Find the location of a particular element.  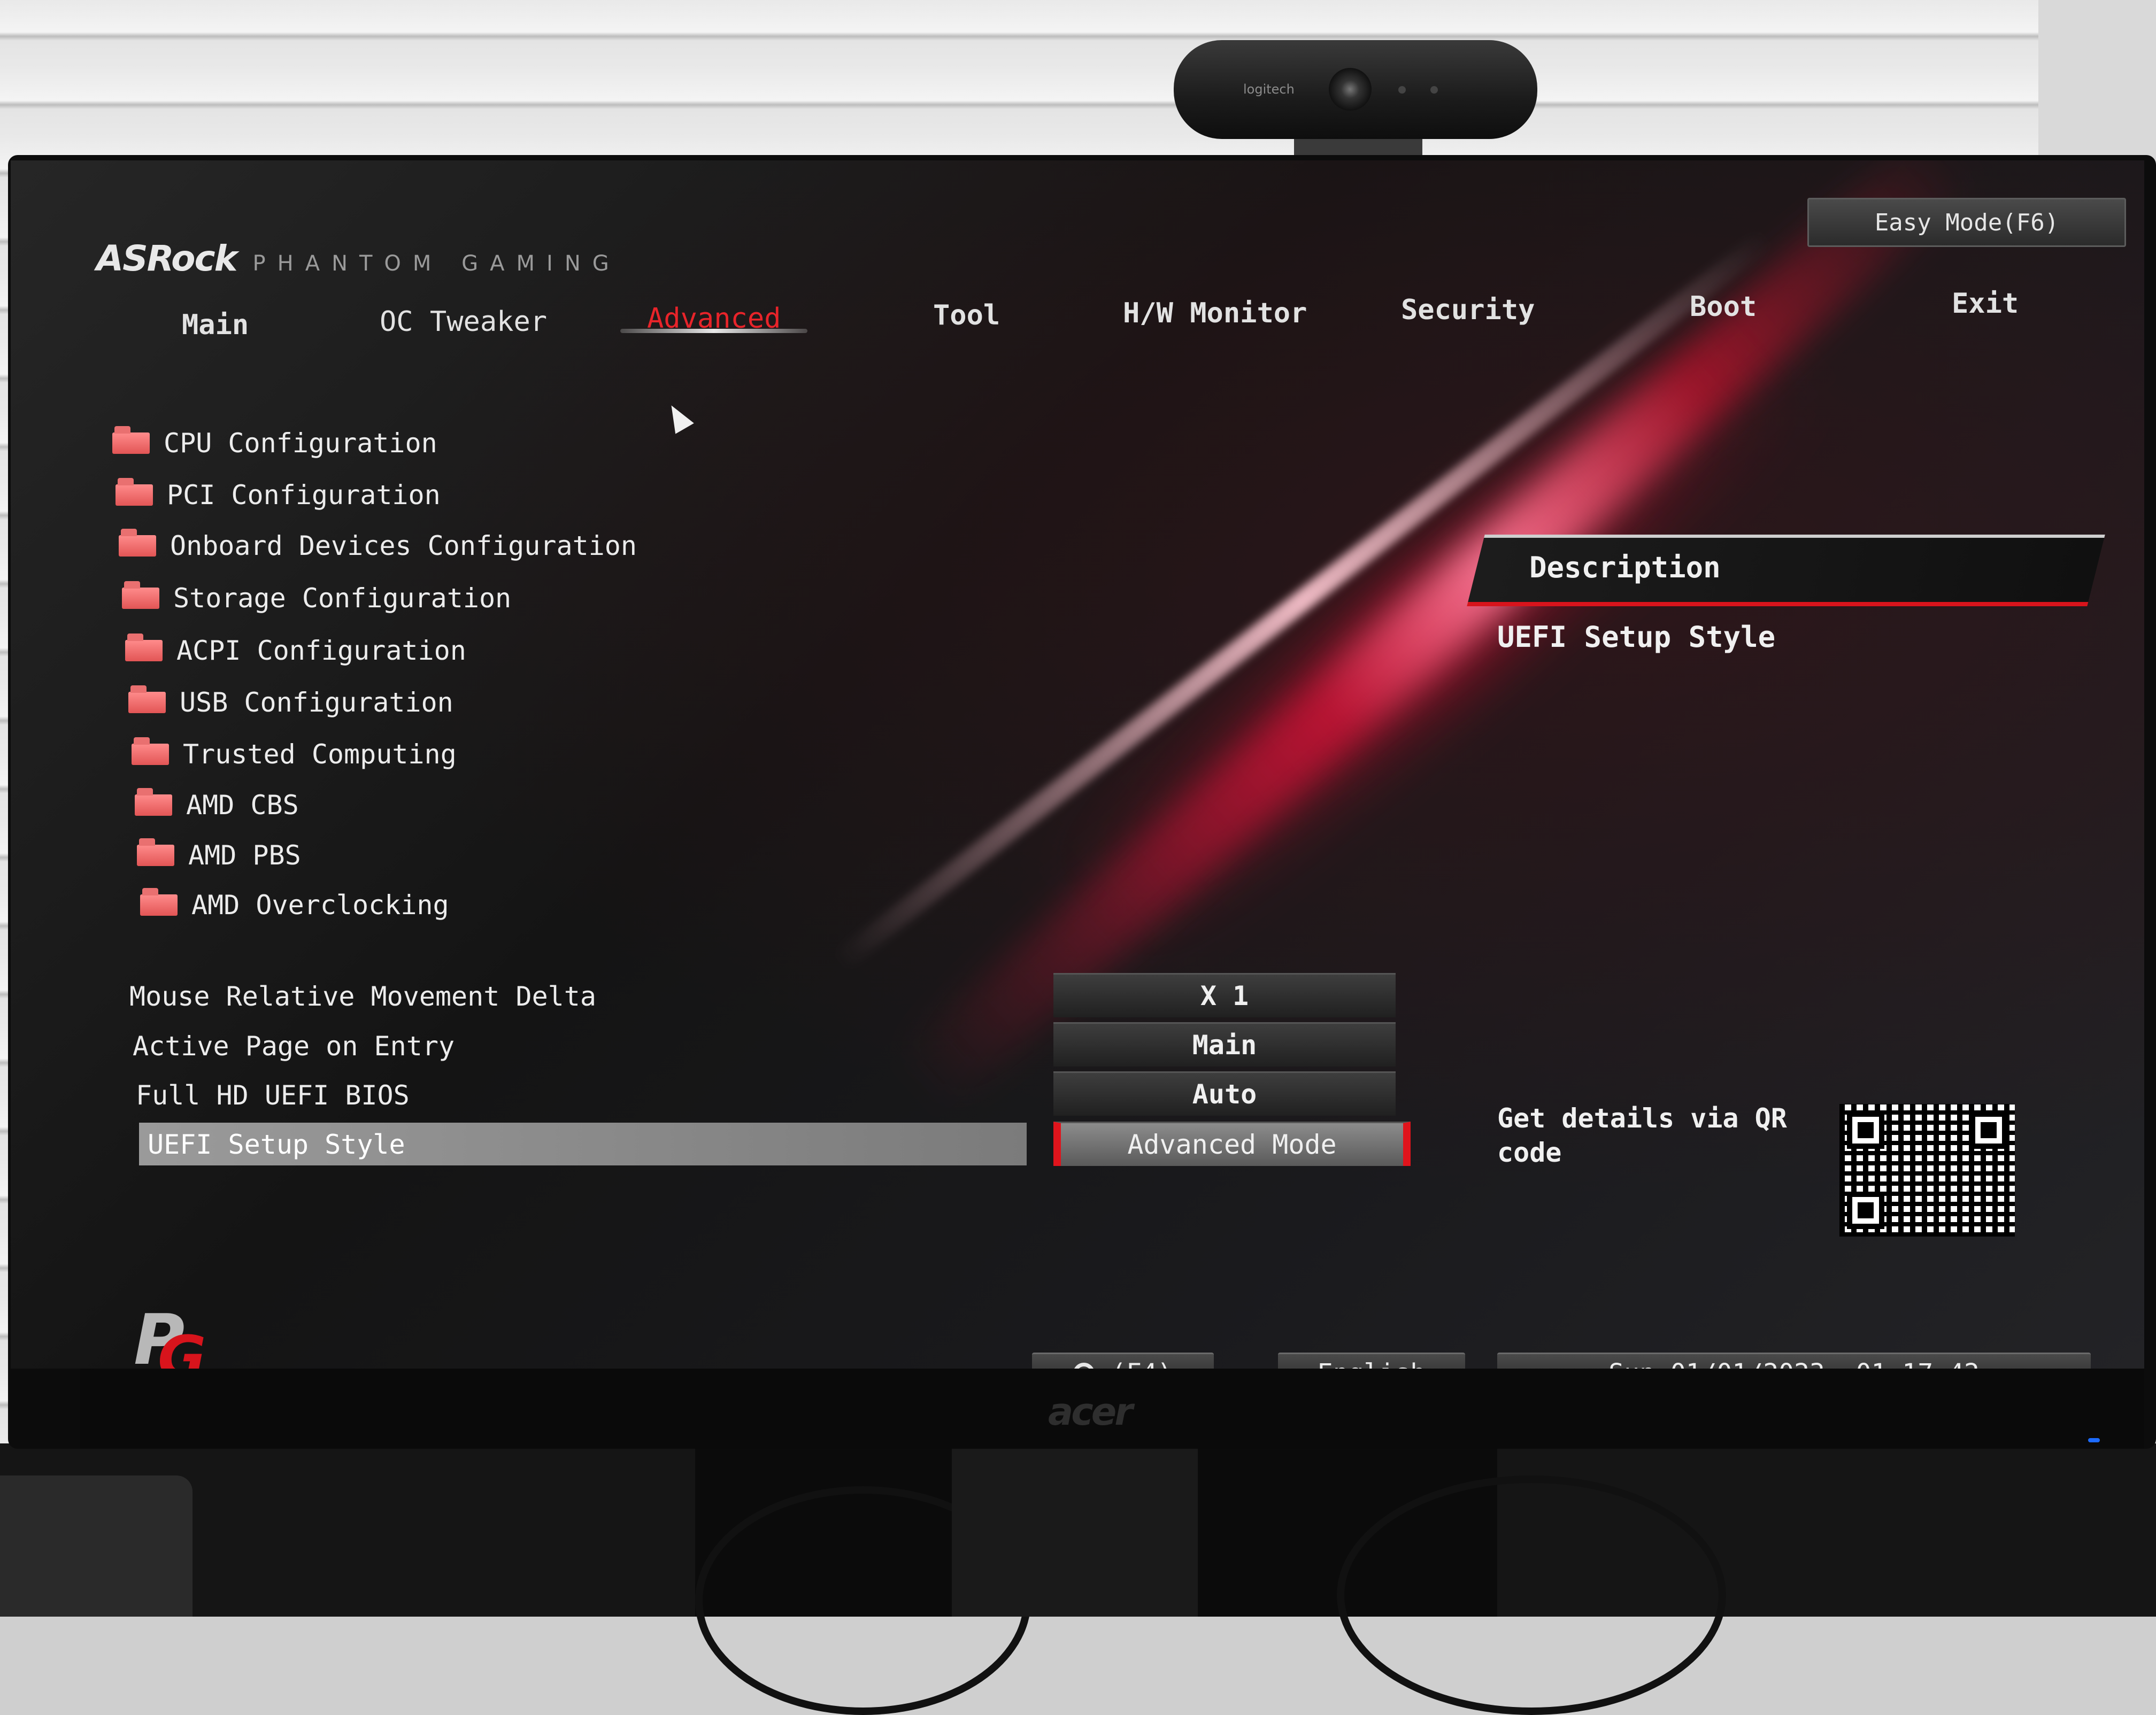

monitor-brand-logo: acer is located at coordinates (1090, 1412).